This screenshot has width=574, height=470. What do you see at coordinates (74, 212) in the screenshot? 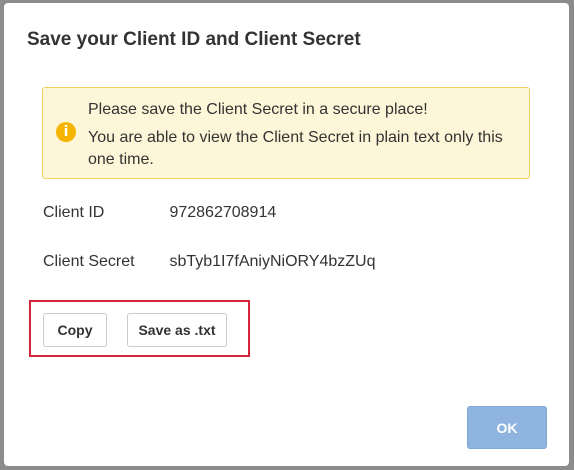
I see `client-id-label: Client ID` at bounding box center [74, 212].